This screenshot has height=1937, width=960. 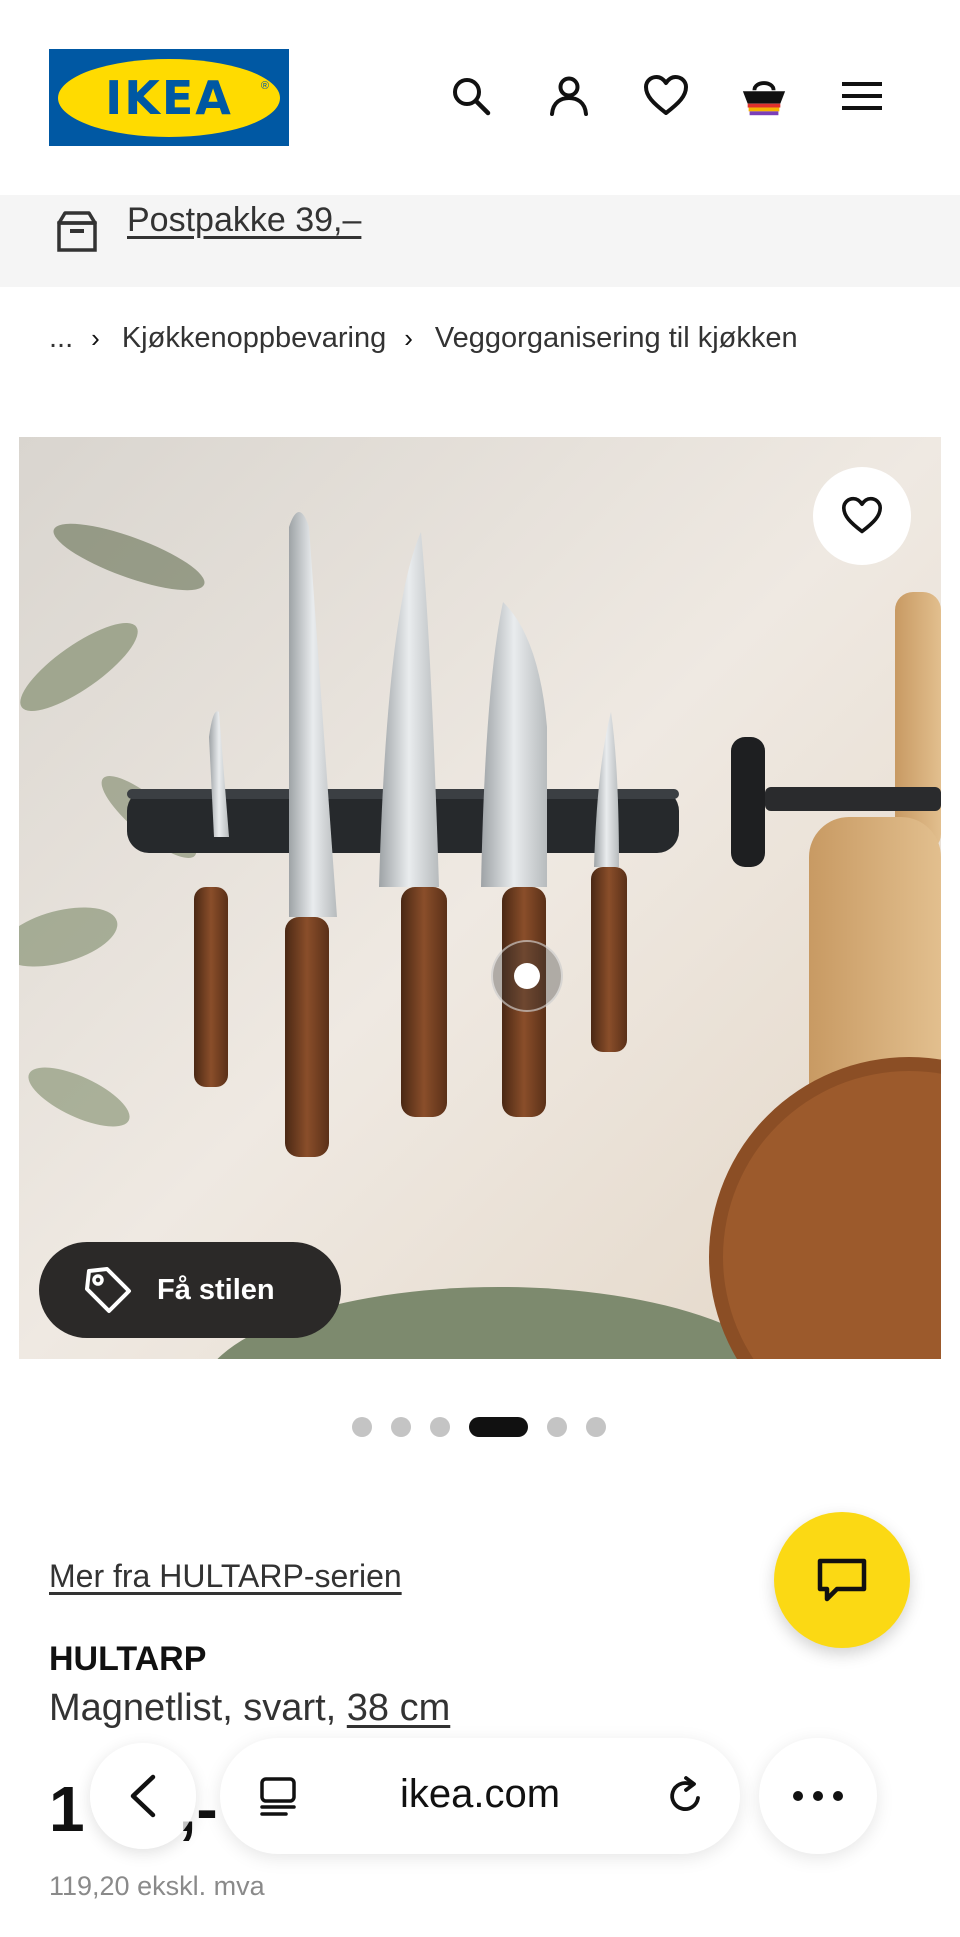 I want to click on price-value: 1, so click(x=67, y=1809).